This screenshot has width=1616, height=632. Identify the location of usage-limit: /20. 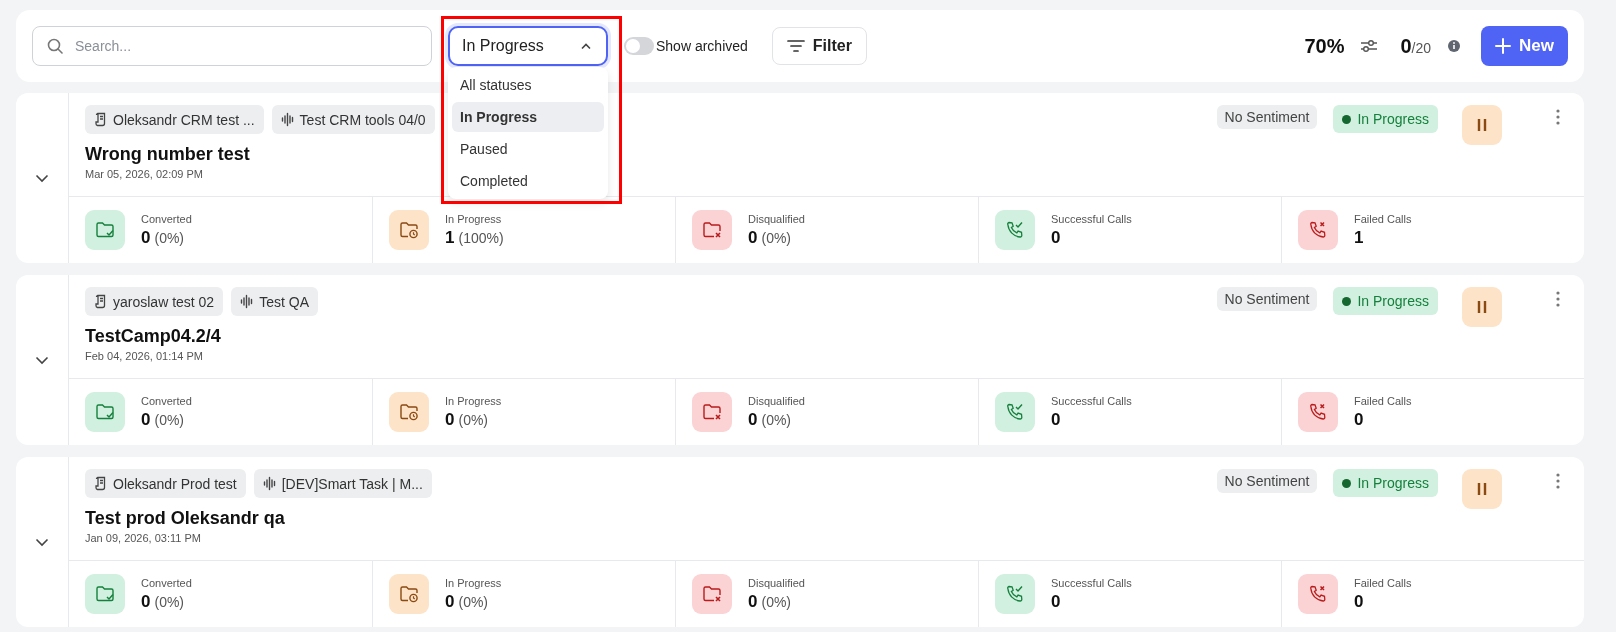
(1421, 47).